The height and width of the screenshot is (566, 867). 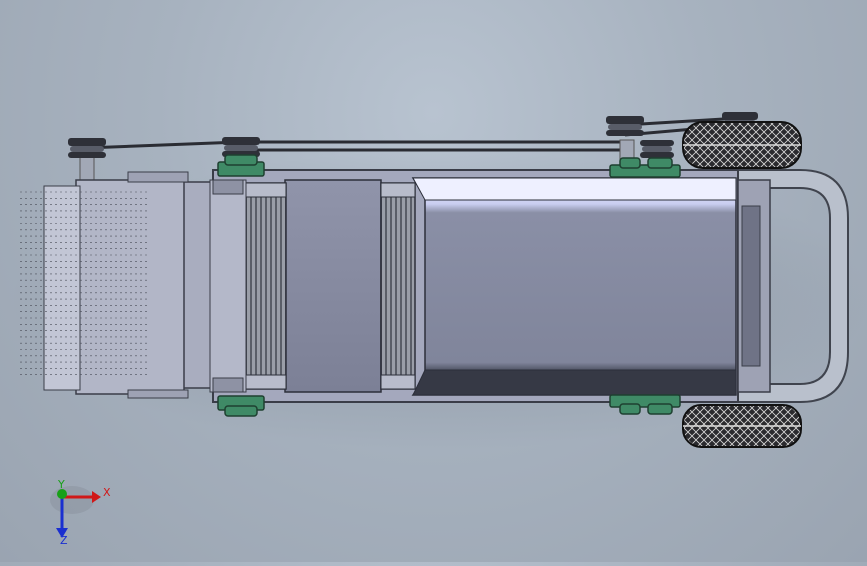 I want to click on x-axis-label: X, so click(x=107, y=492).